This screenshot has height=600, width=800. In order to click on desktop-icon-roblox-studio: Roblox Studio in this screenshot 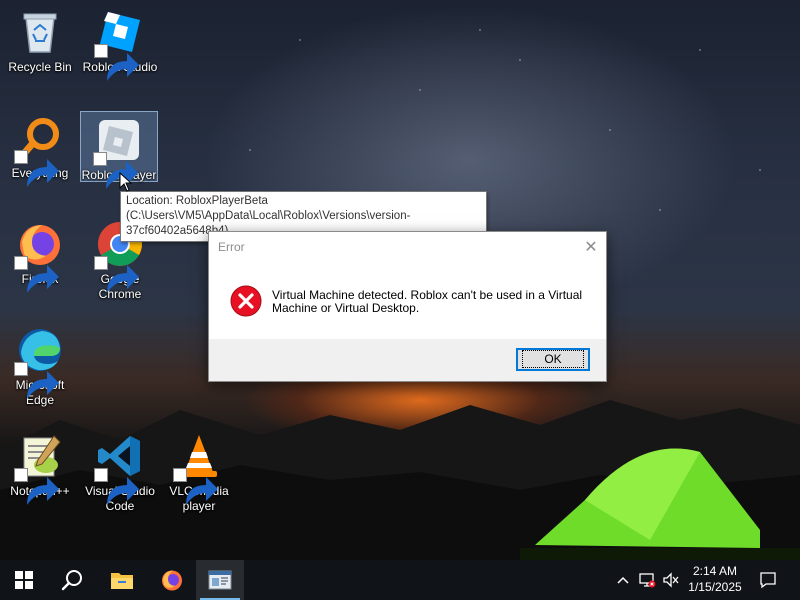, I will do `click(120, 42)`.